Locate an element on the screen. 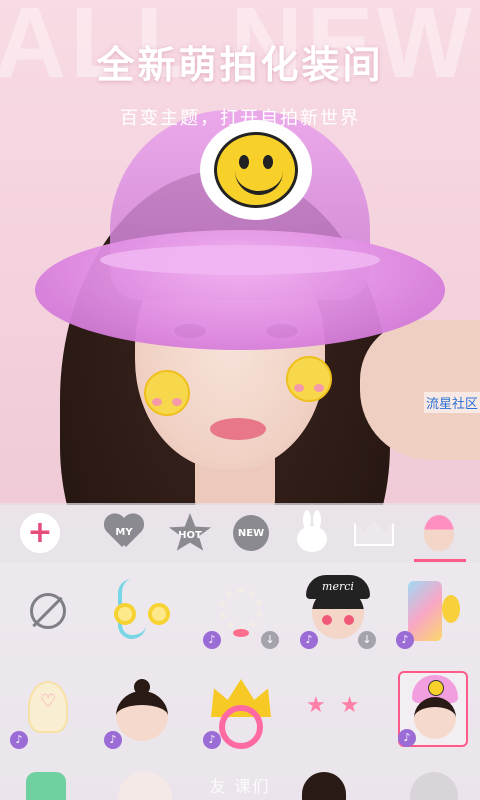 Image resolution: width=480 pixels, height=800 pixels. star-icon: HOT is located at coordinates (190, 532).